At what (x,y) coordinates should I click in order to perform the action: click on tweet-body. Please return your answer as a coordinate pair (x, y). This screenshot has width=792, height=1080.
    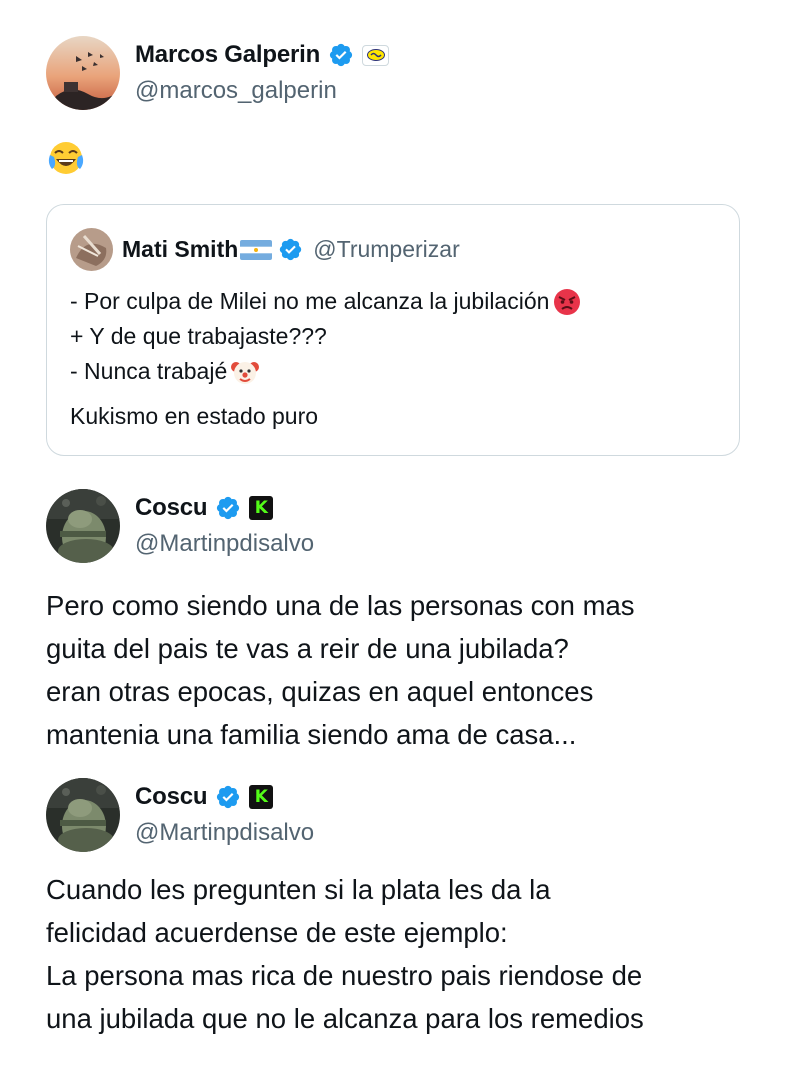
    Looking at the image, I should click on (66, 159).